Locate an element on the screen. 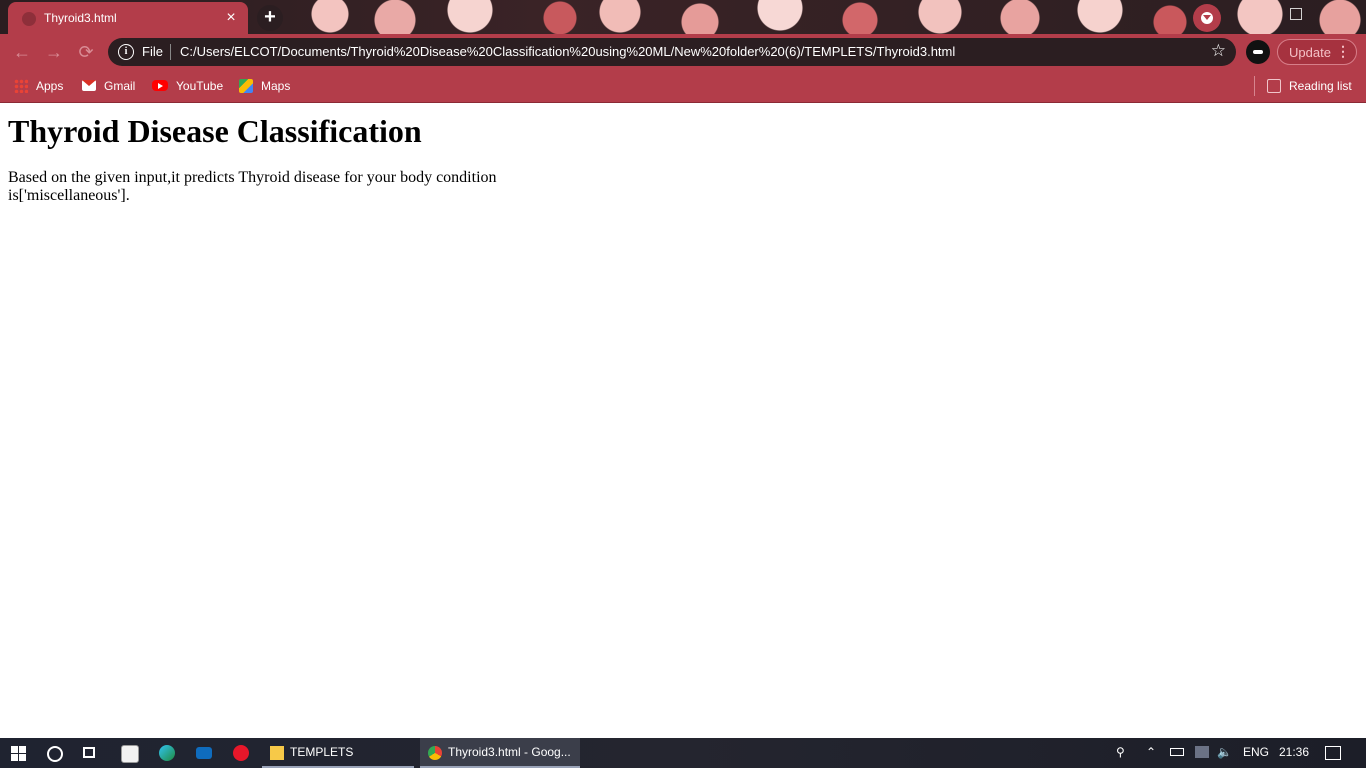  tab-close-icon: × is located at coordinates (231, 18).